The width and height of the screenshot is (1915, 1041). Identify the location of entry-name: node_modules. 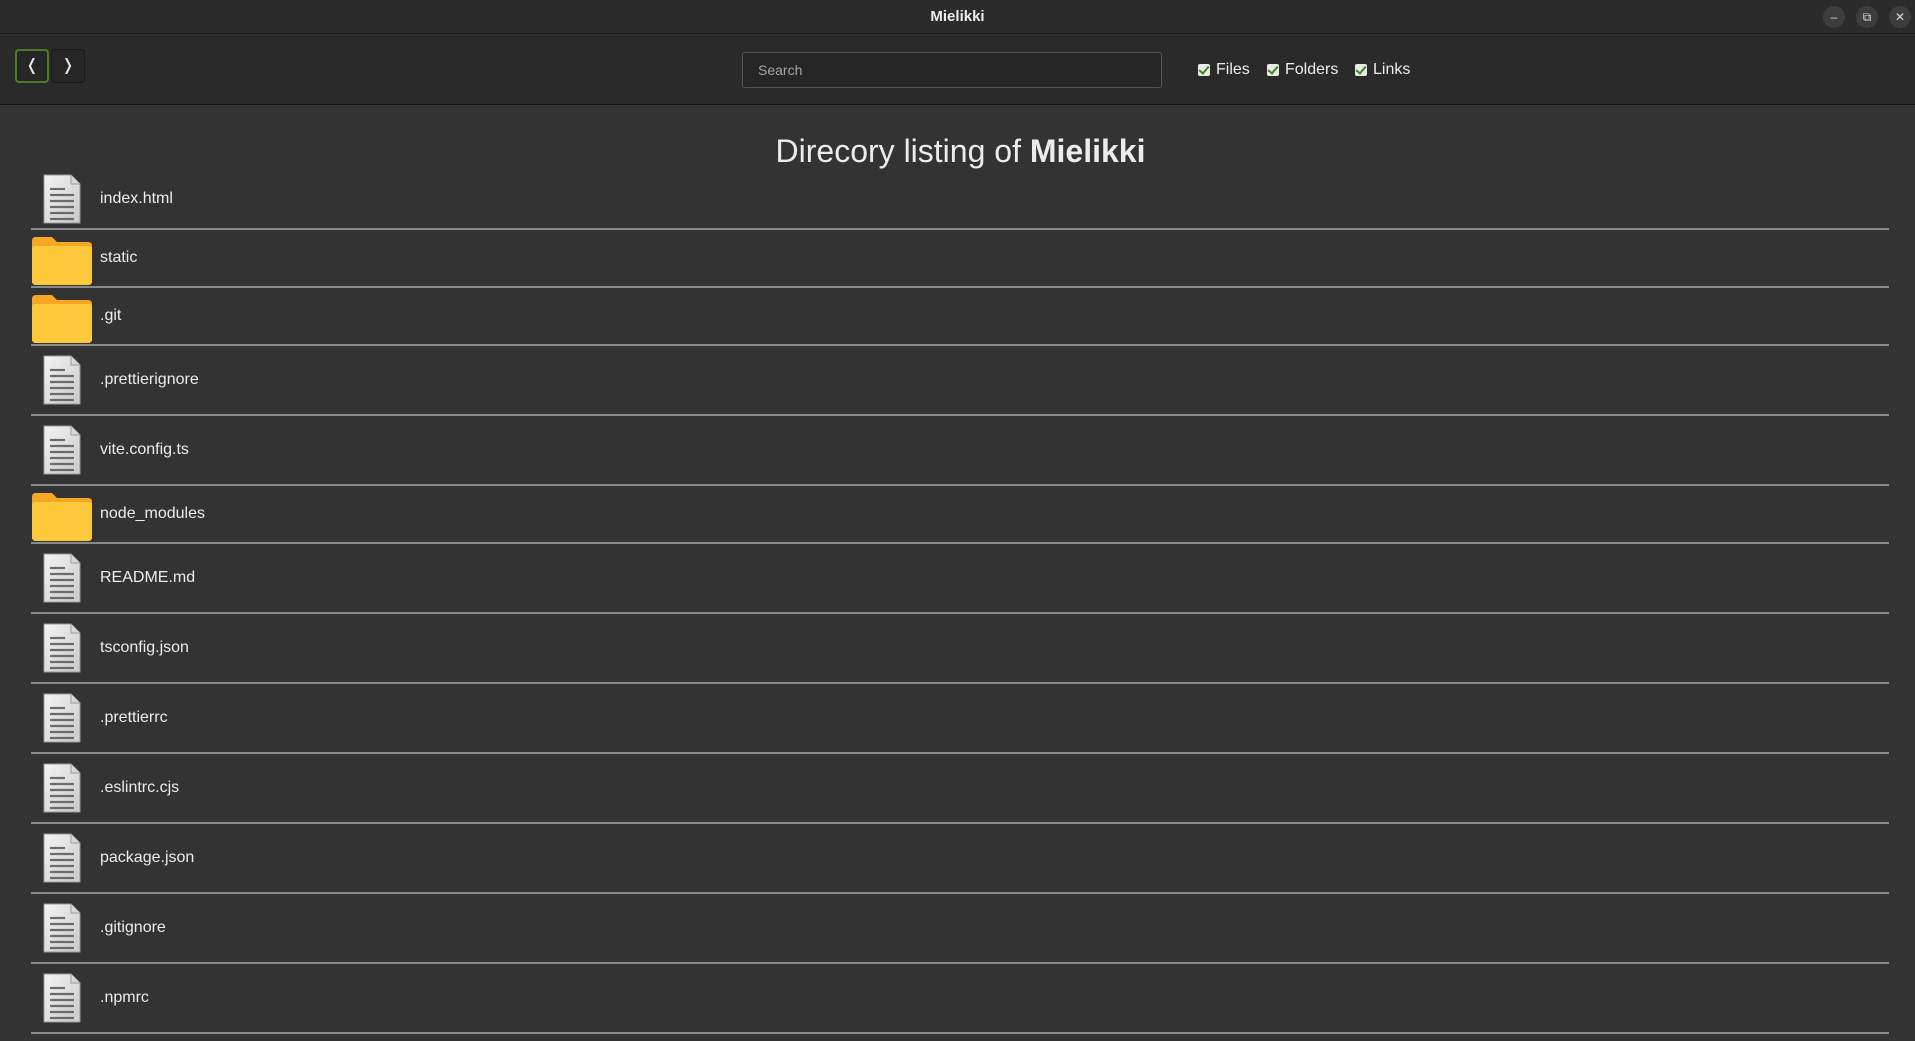
(152, 514).